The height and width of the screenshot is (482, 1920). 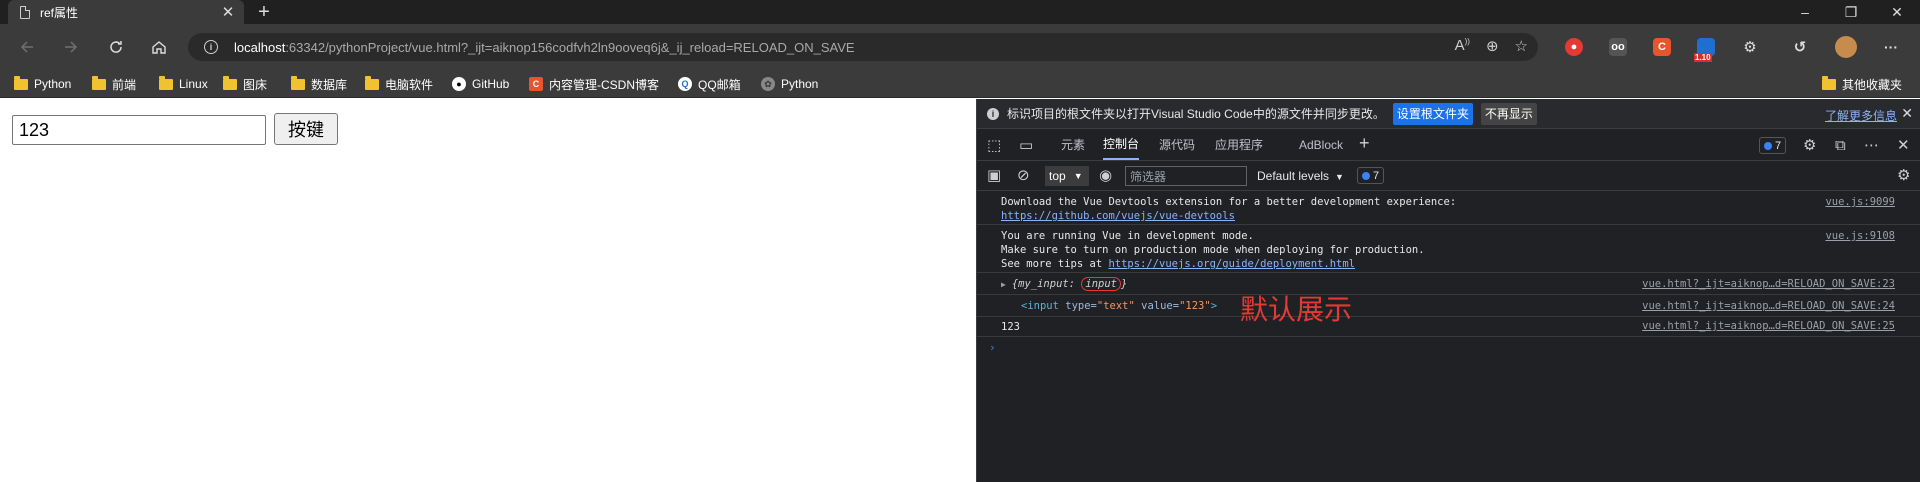 What do you see at coordinates (1846, 47) in the screenshot?
I see `avatar` at bounding box center [1846, 47].